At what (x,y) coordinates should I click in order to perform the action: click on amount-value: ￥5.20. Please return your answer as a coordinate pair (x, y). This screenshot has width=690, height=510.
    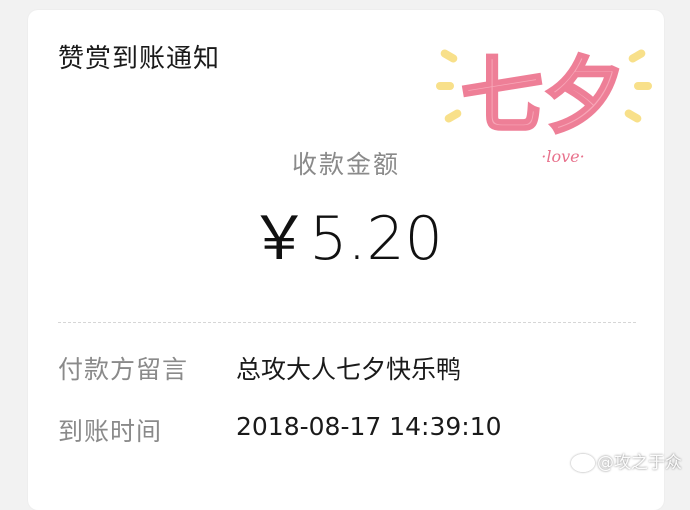
    Looking at the image, I should click on (346, 239).